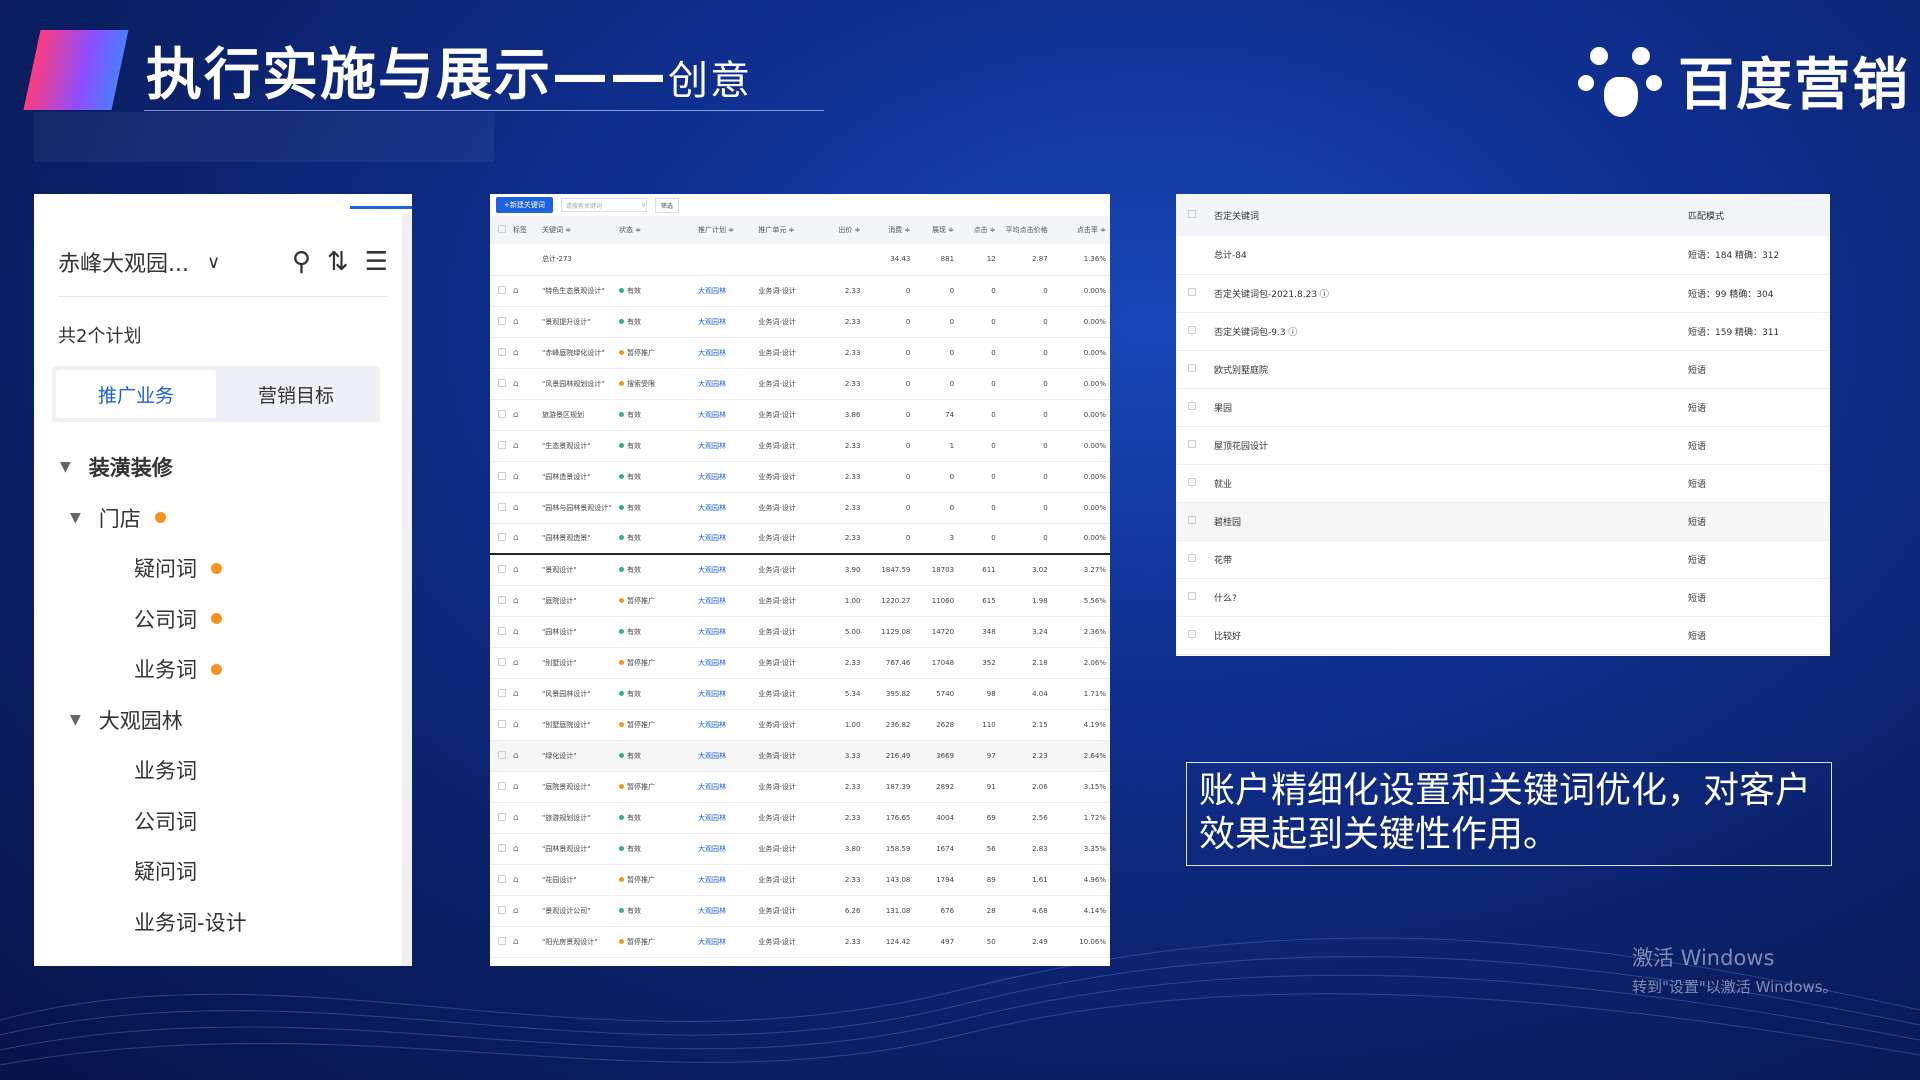  I want to click on keyword-cell: "花园设计", so click(580, 880).